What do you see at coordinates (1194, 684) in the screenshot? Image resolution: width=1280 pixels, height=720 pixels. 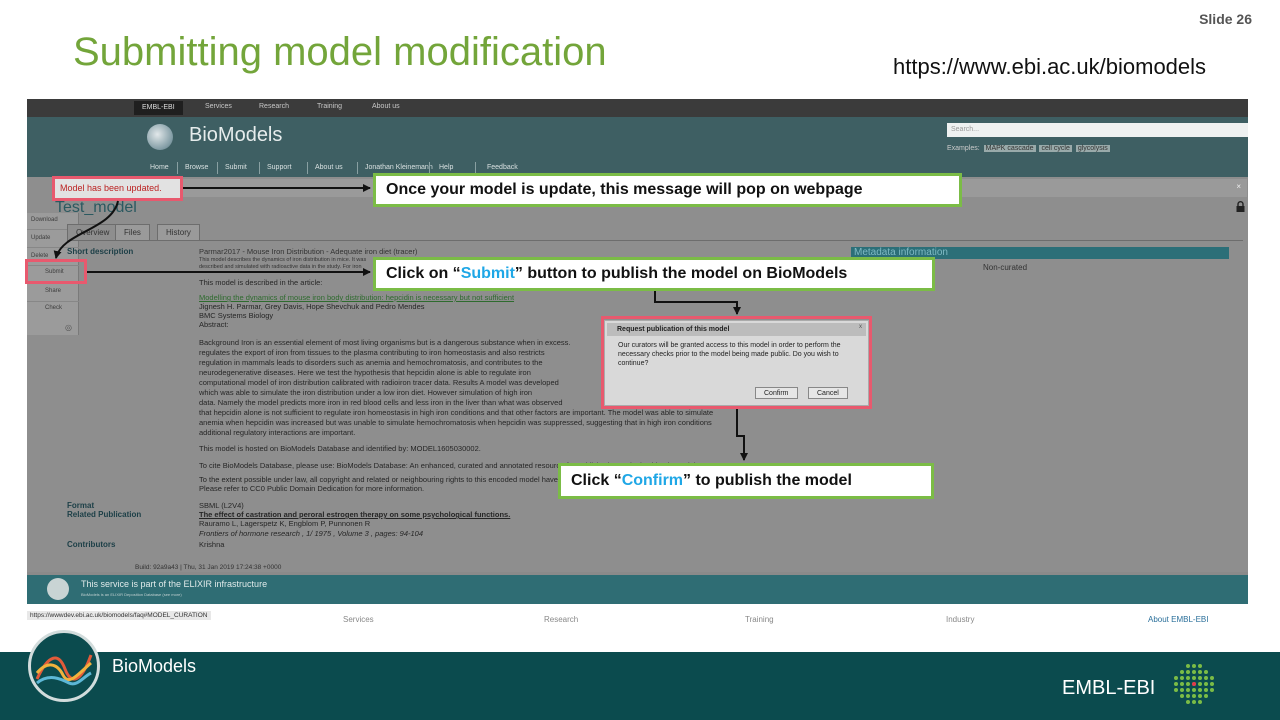 I see `embl-ebi-logo-icon` at bounding box center [1194, 684].